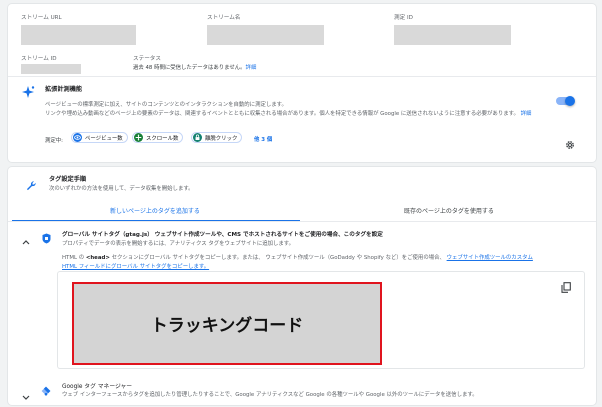  I want to click on tag-manager-icon, so click(46, 388).